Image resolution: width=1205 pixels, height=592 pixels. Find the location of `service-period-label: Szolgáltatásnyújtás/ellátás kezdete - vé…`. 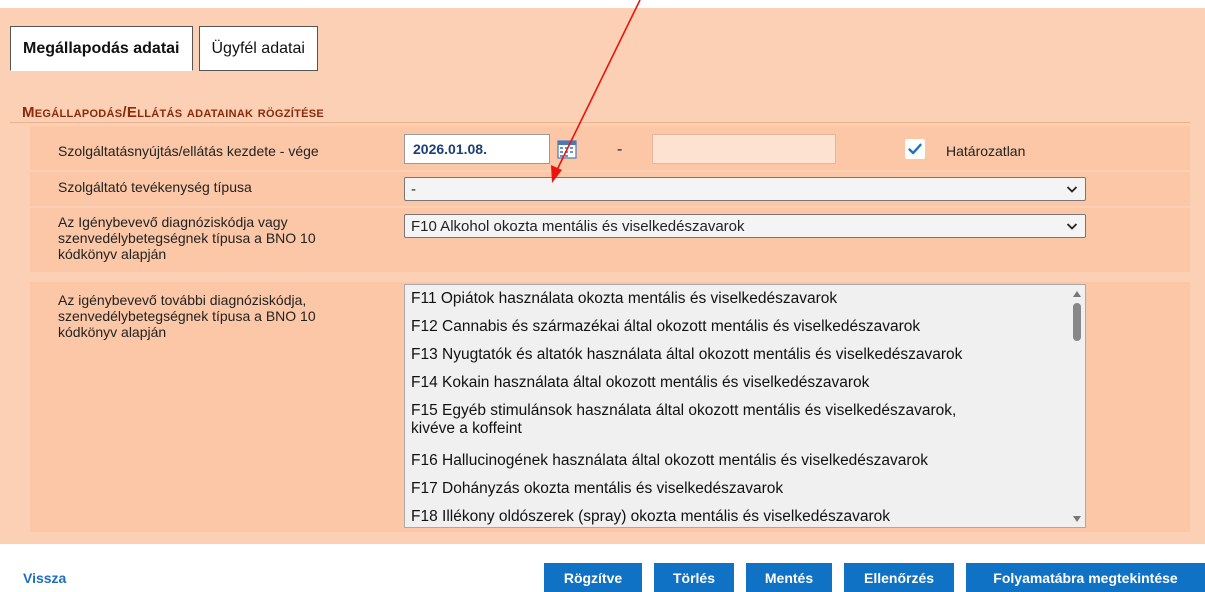

service-period-label: Szolgáltatásnyújtás/ellátás kezdete - vé… is located at coordinates (188, 151).